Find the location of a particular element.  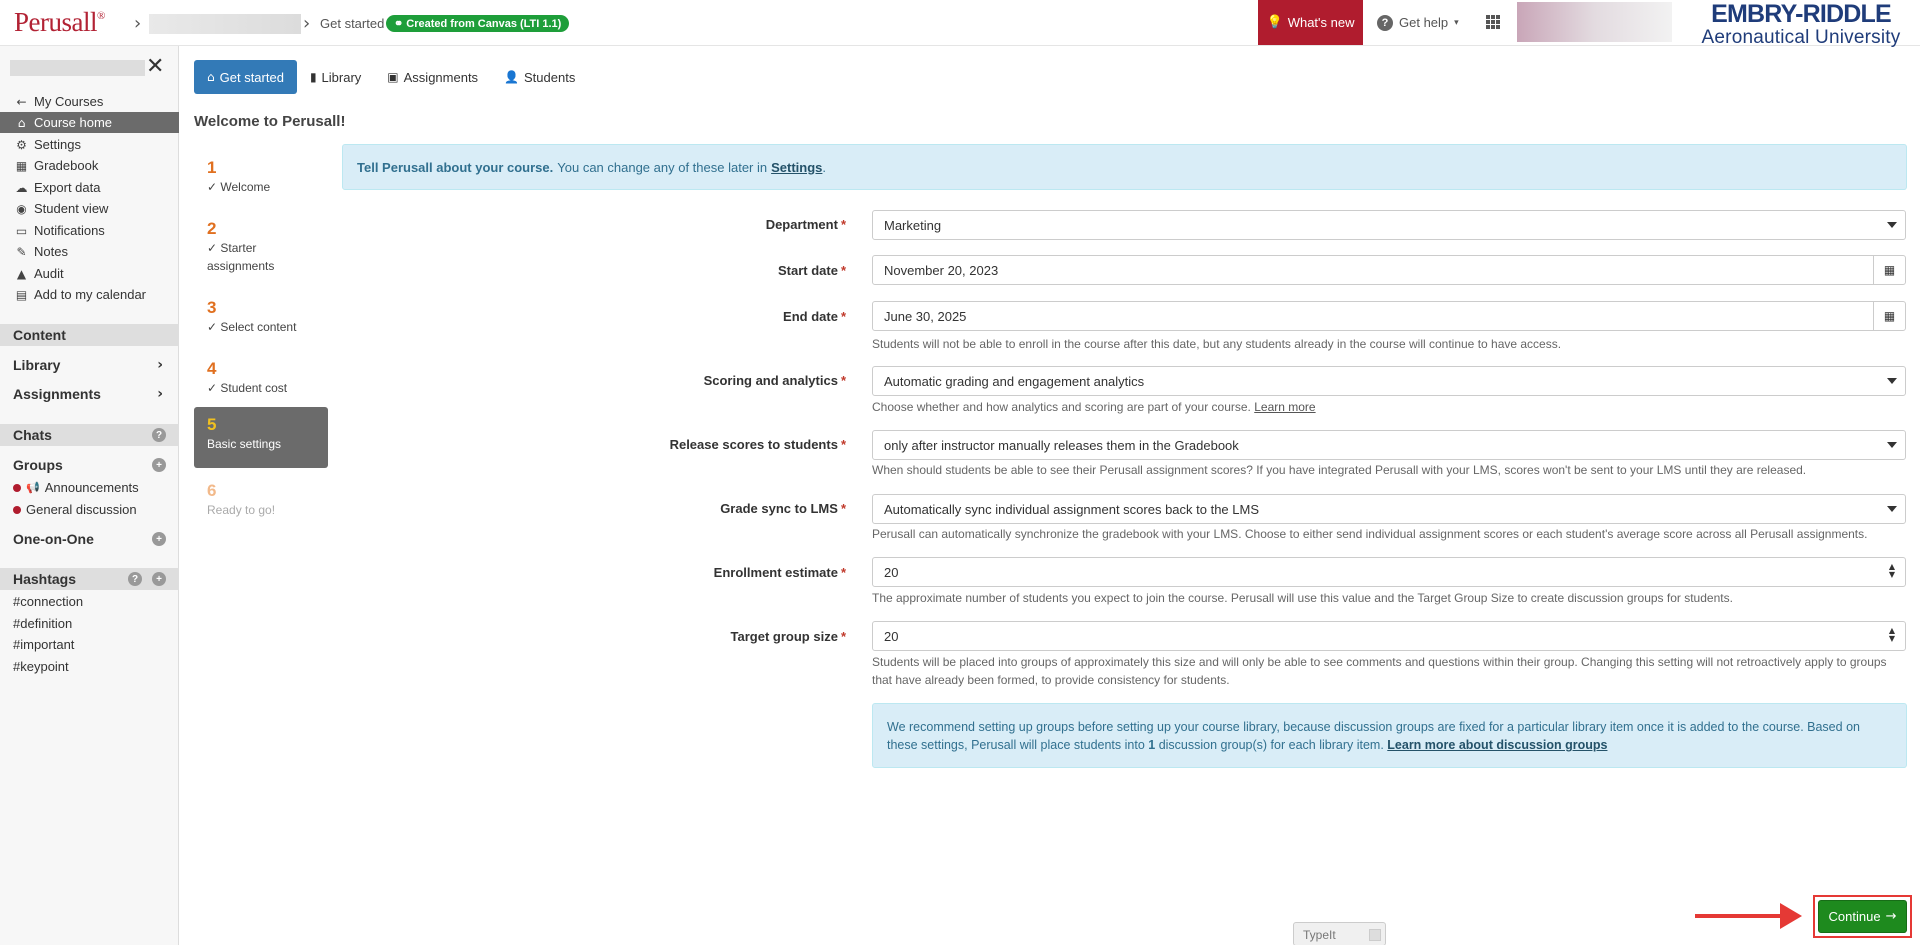

enrollment-input: 20 ▲ ▼ is located at coordinates (1389, 572).